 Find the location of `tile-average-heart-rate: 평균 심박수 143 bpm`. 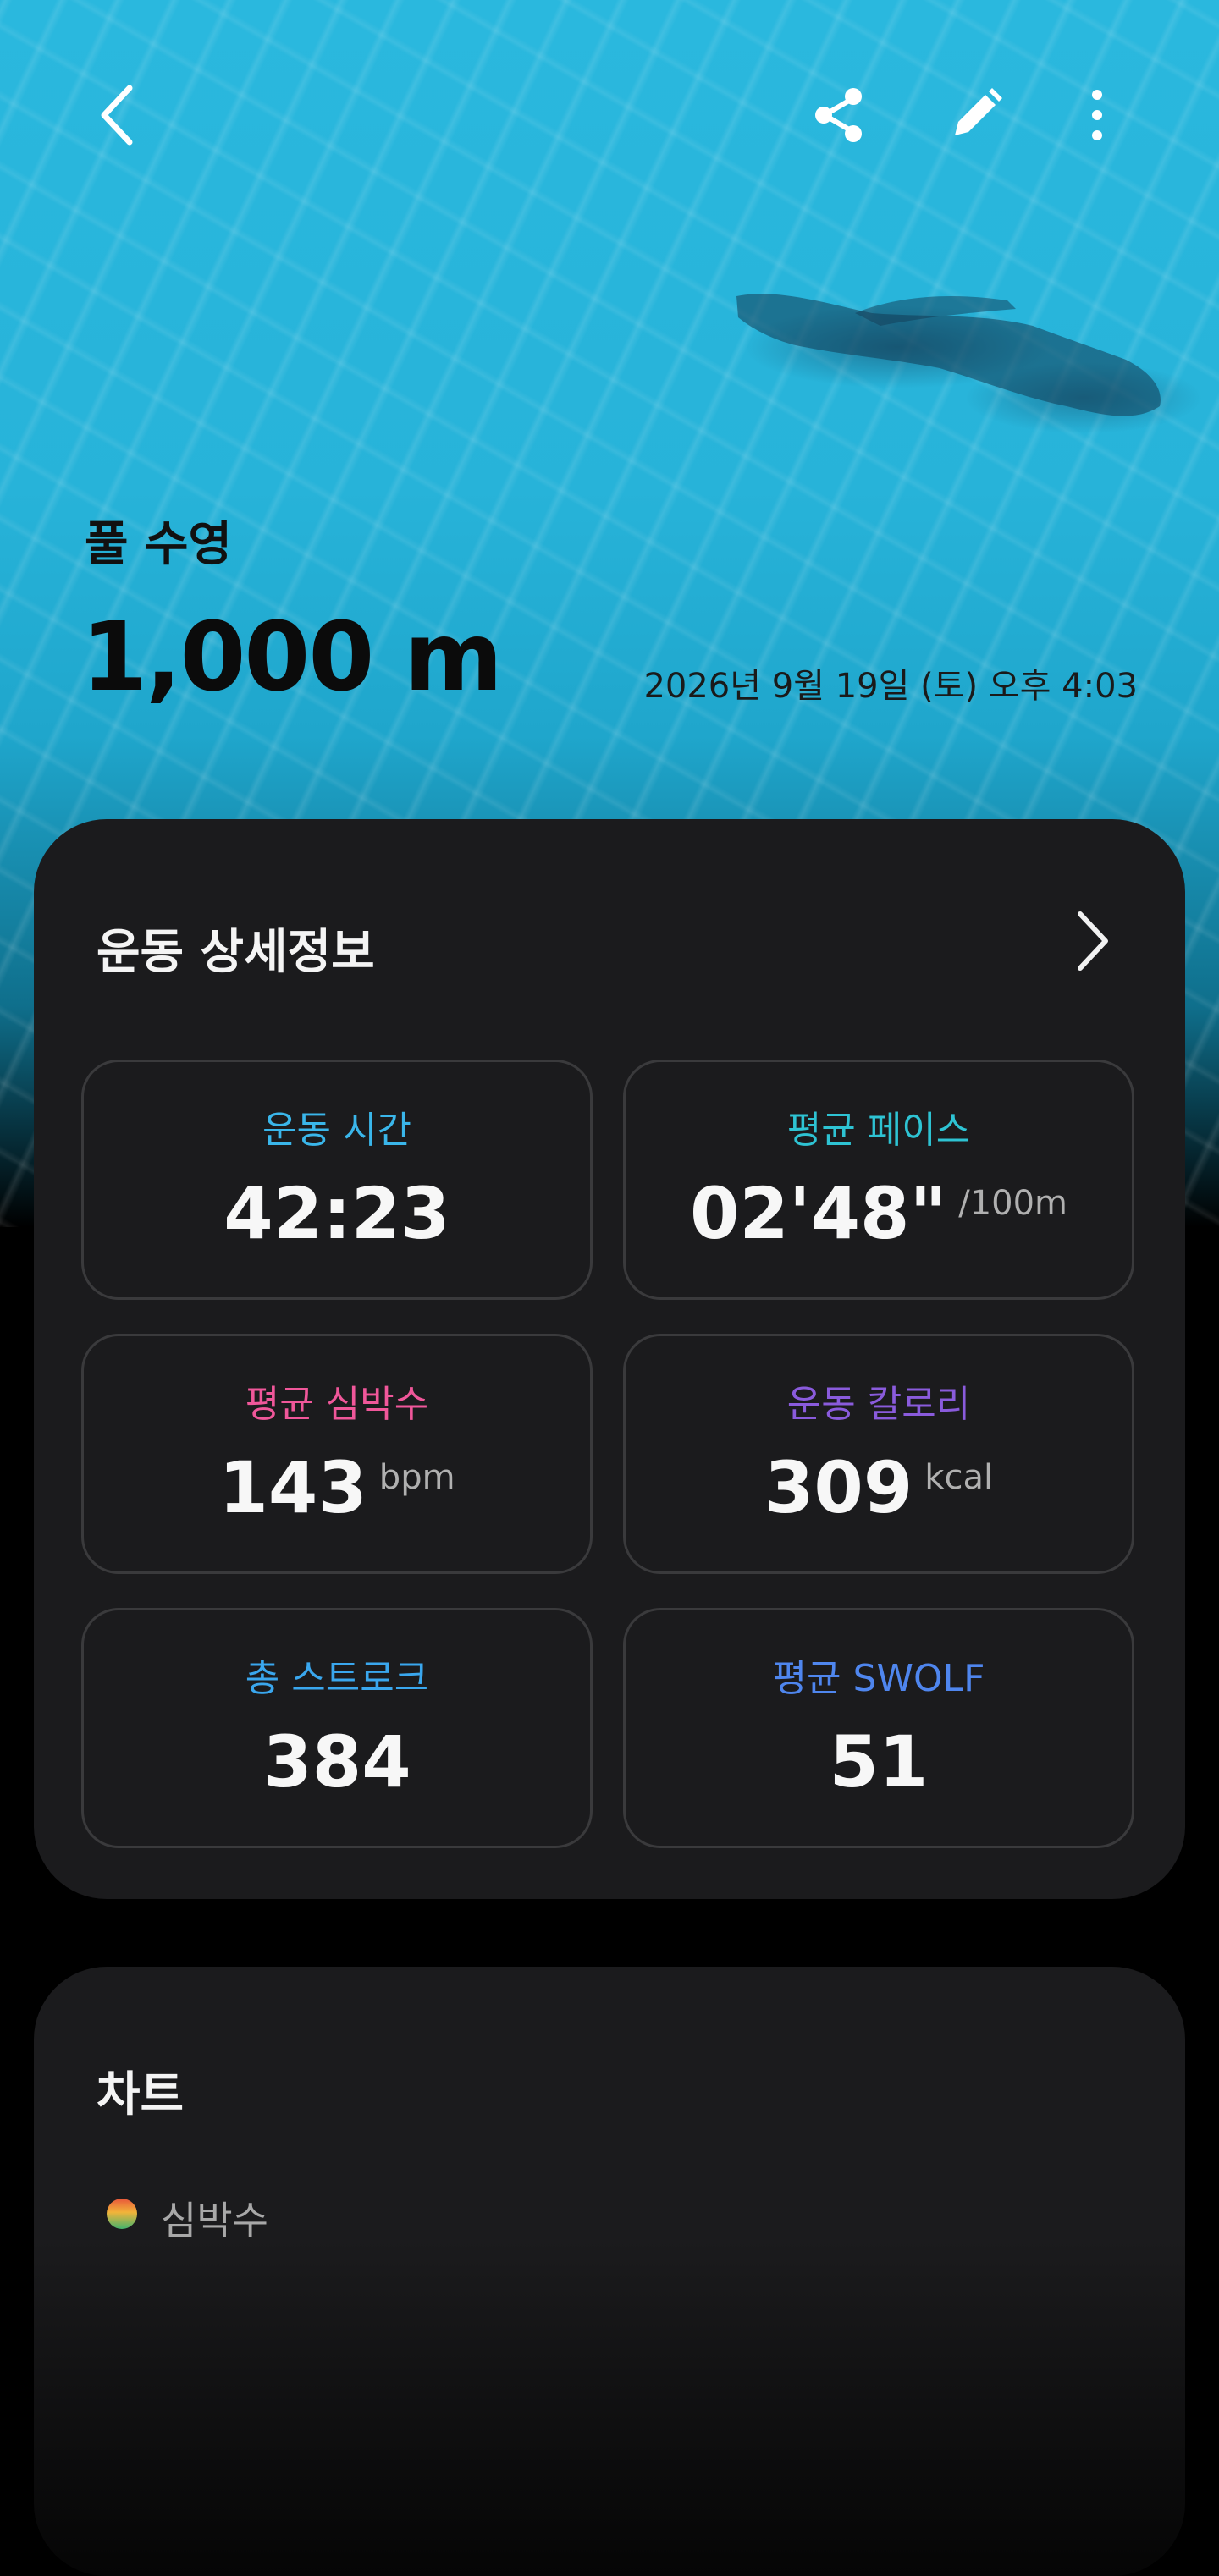

tile-average-heart-rate: 평균 심박수 143 bpm is located at coordinates (337, 1454).